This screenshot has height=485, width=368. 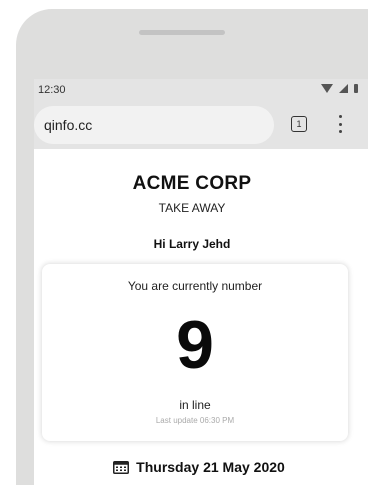 I want to click on address-bar: qinfo.cc, so click(x=154, y=125).